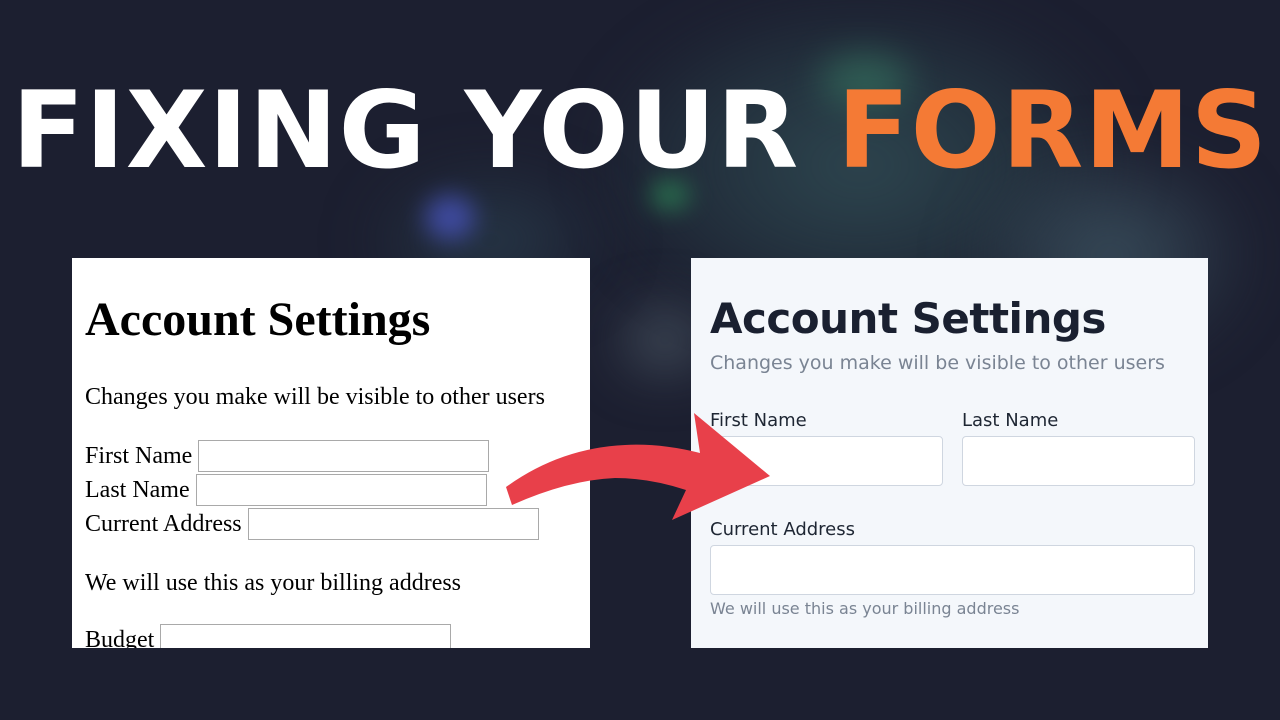  Describe the element at coordinates (826, 461) in the screenshot. I see `after-first-name-input` at that location.